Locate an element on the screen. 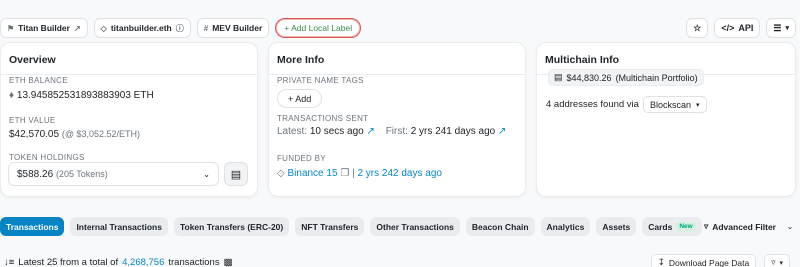 This screenshot has height=267, width=800. tx-table-actions: ↧ Download Page Data ▿ ▾ is located at coordinates (720, 260).